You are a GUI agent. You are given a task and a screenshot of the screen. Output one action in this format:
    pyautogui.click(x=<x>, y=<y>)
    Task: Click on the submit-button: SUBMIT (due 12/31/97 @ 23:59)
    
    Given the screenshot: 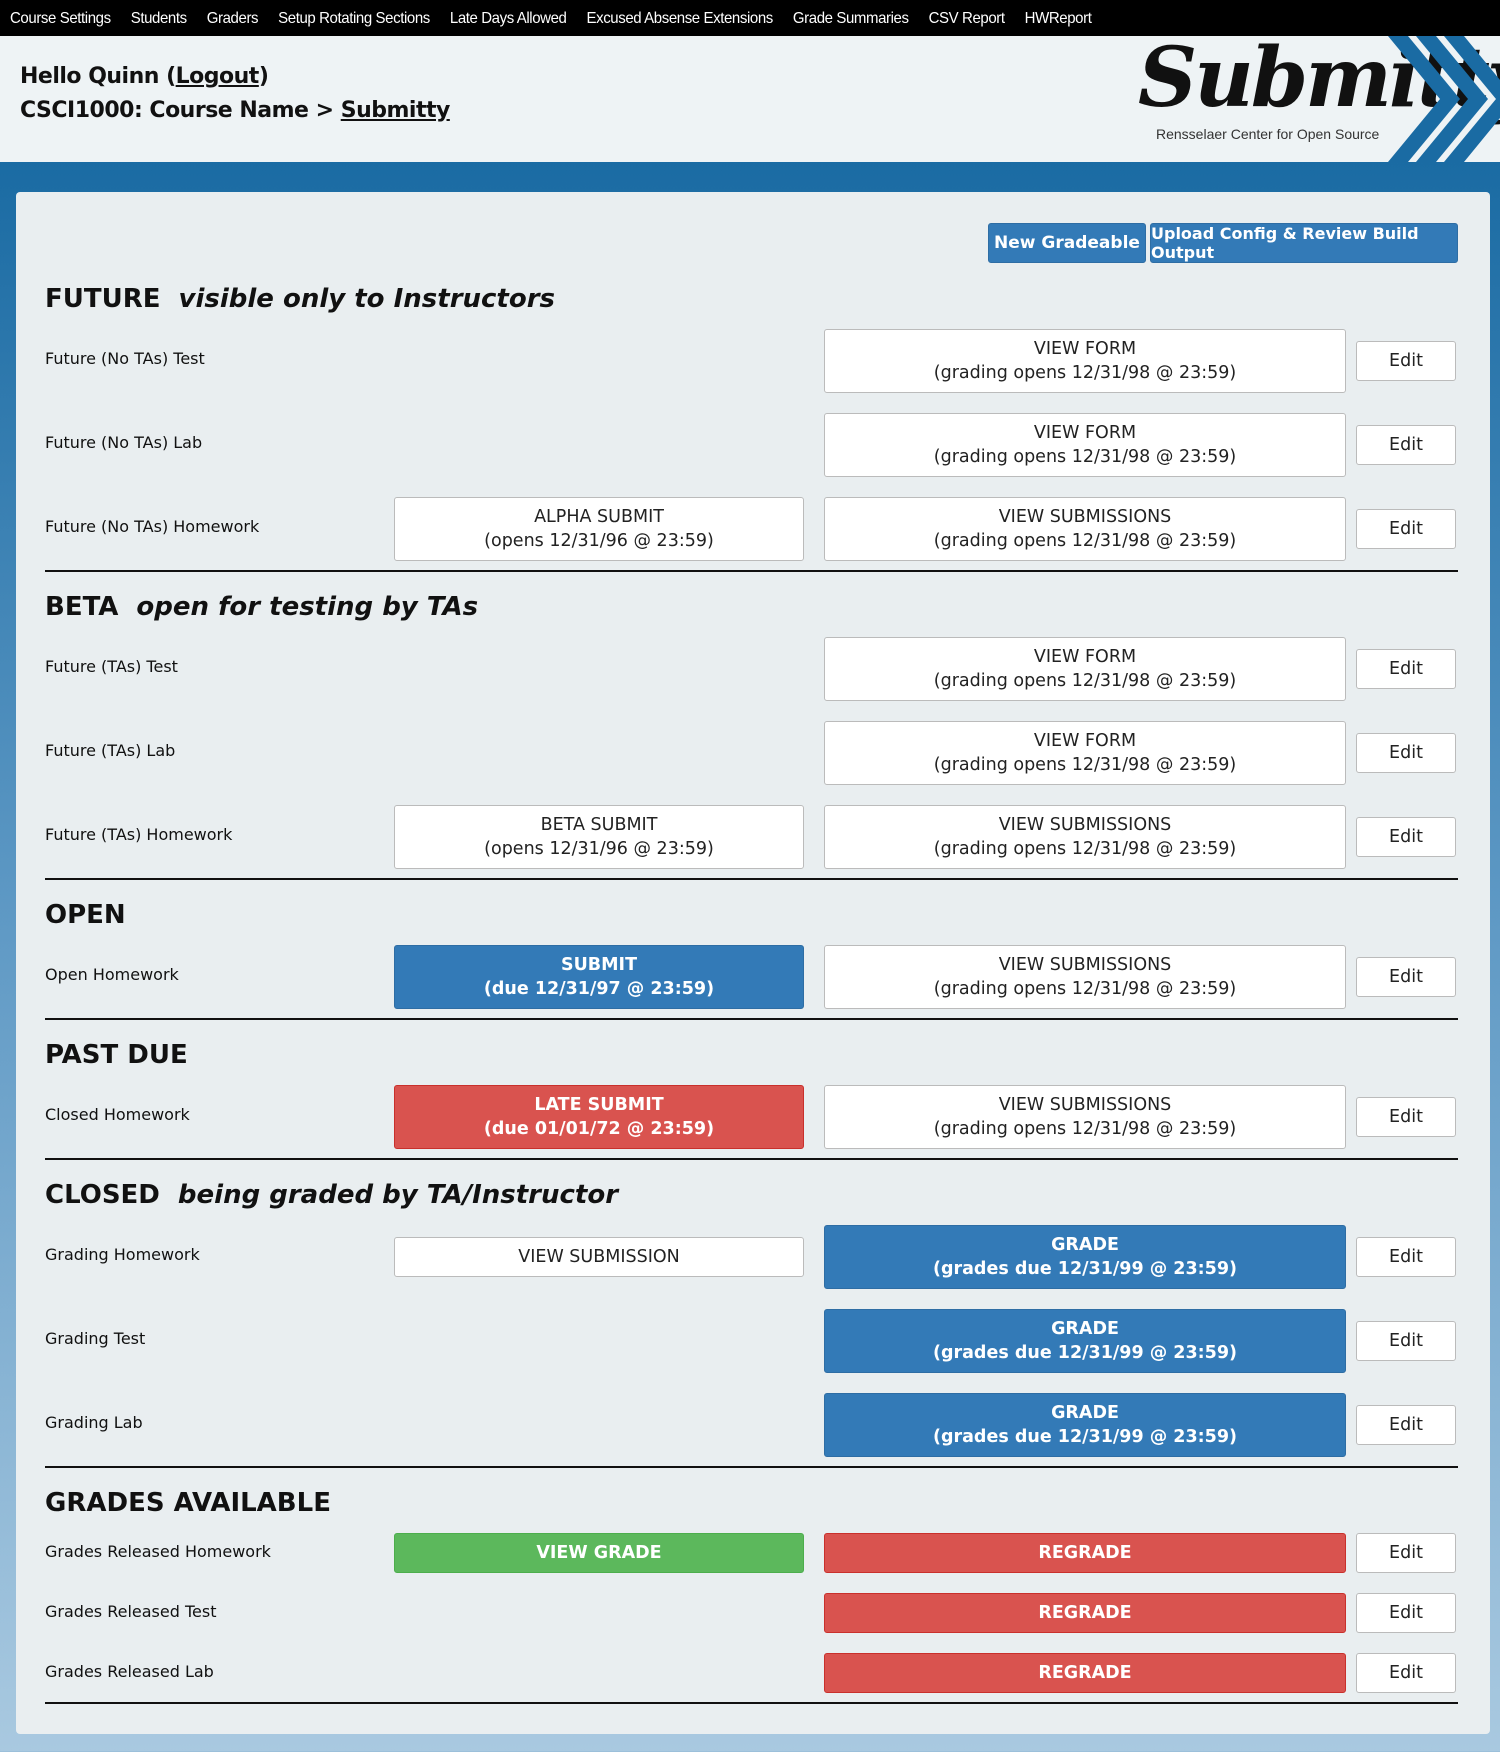 What is the action you would take?
    pyautogui.click(x=599, y=977)
    